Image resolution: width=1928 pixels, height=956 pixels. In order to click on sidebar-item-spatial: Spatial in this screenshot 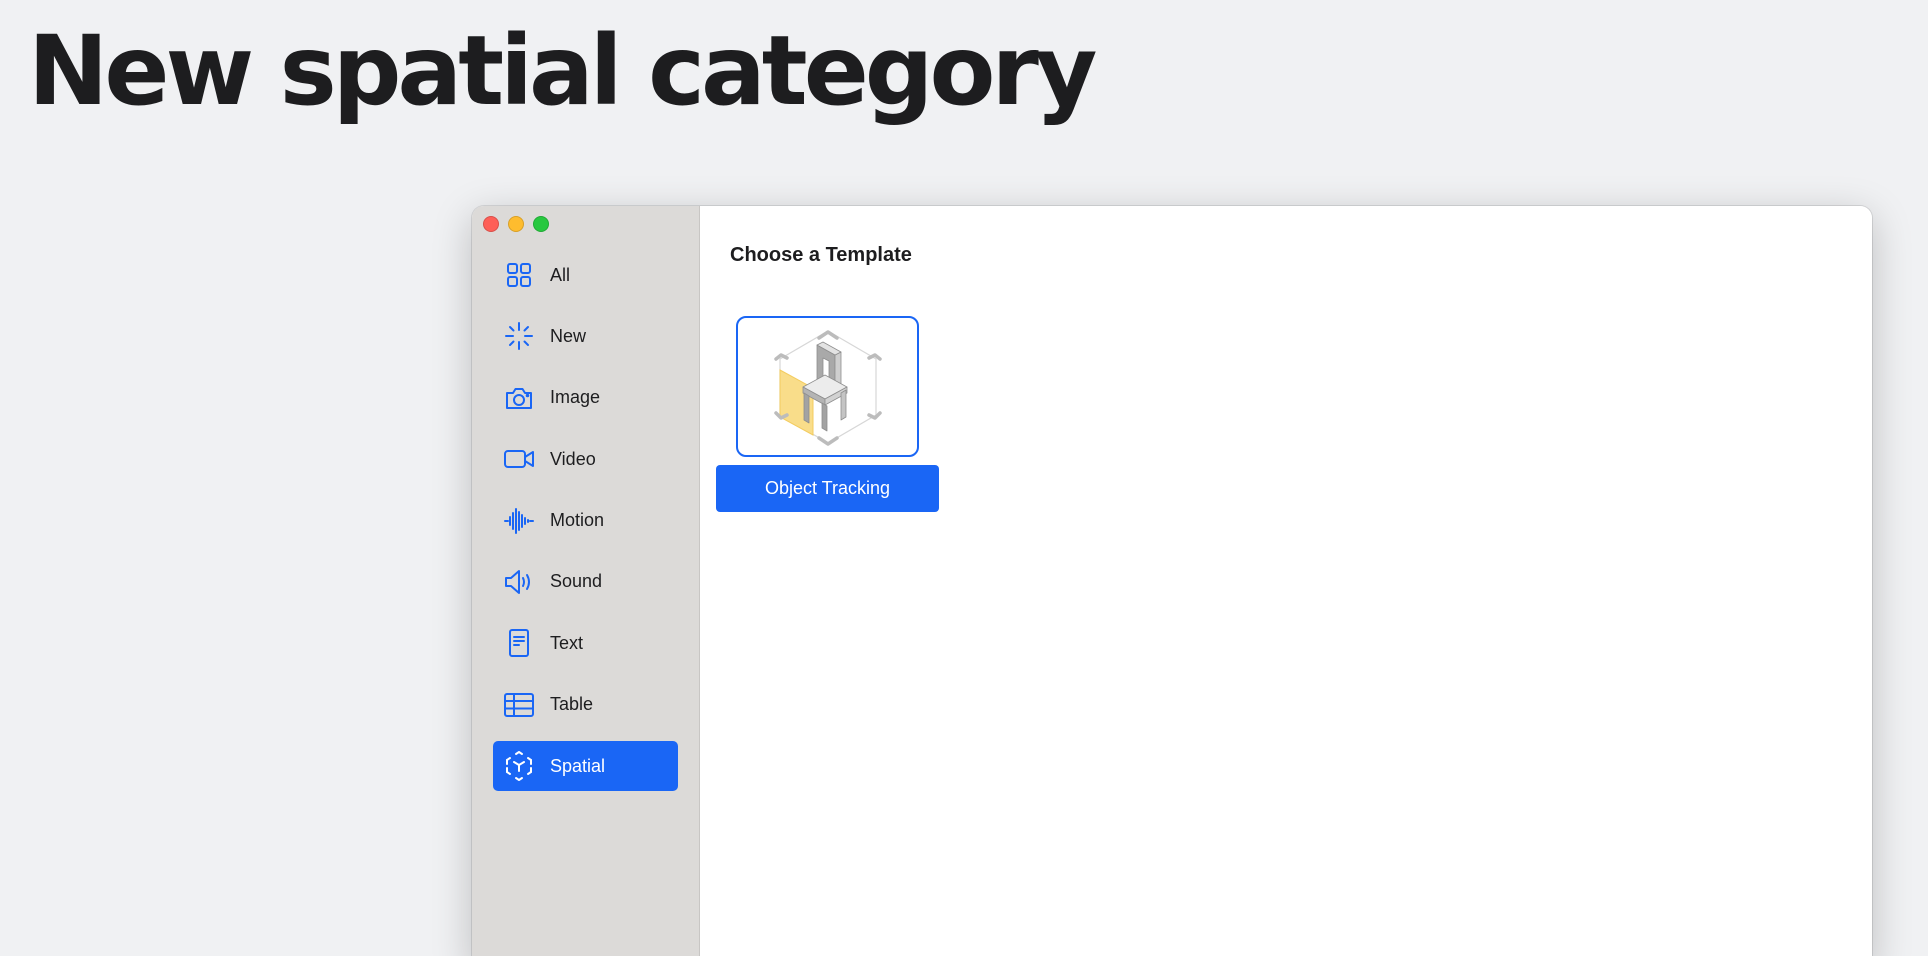, I will do `click(585, 766)`.